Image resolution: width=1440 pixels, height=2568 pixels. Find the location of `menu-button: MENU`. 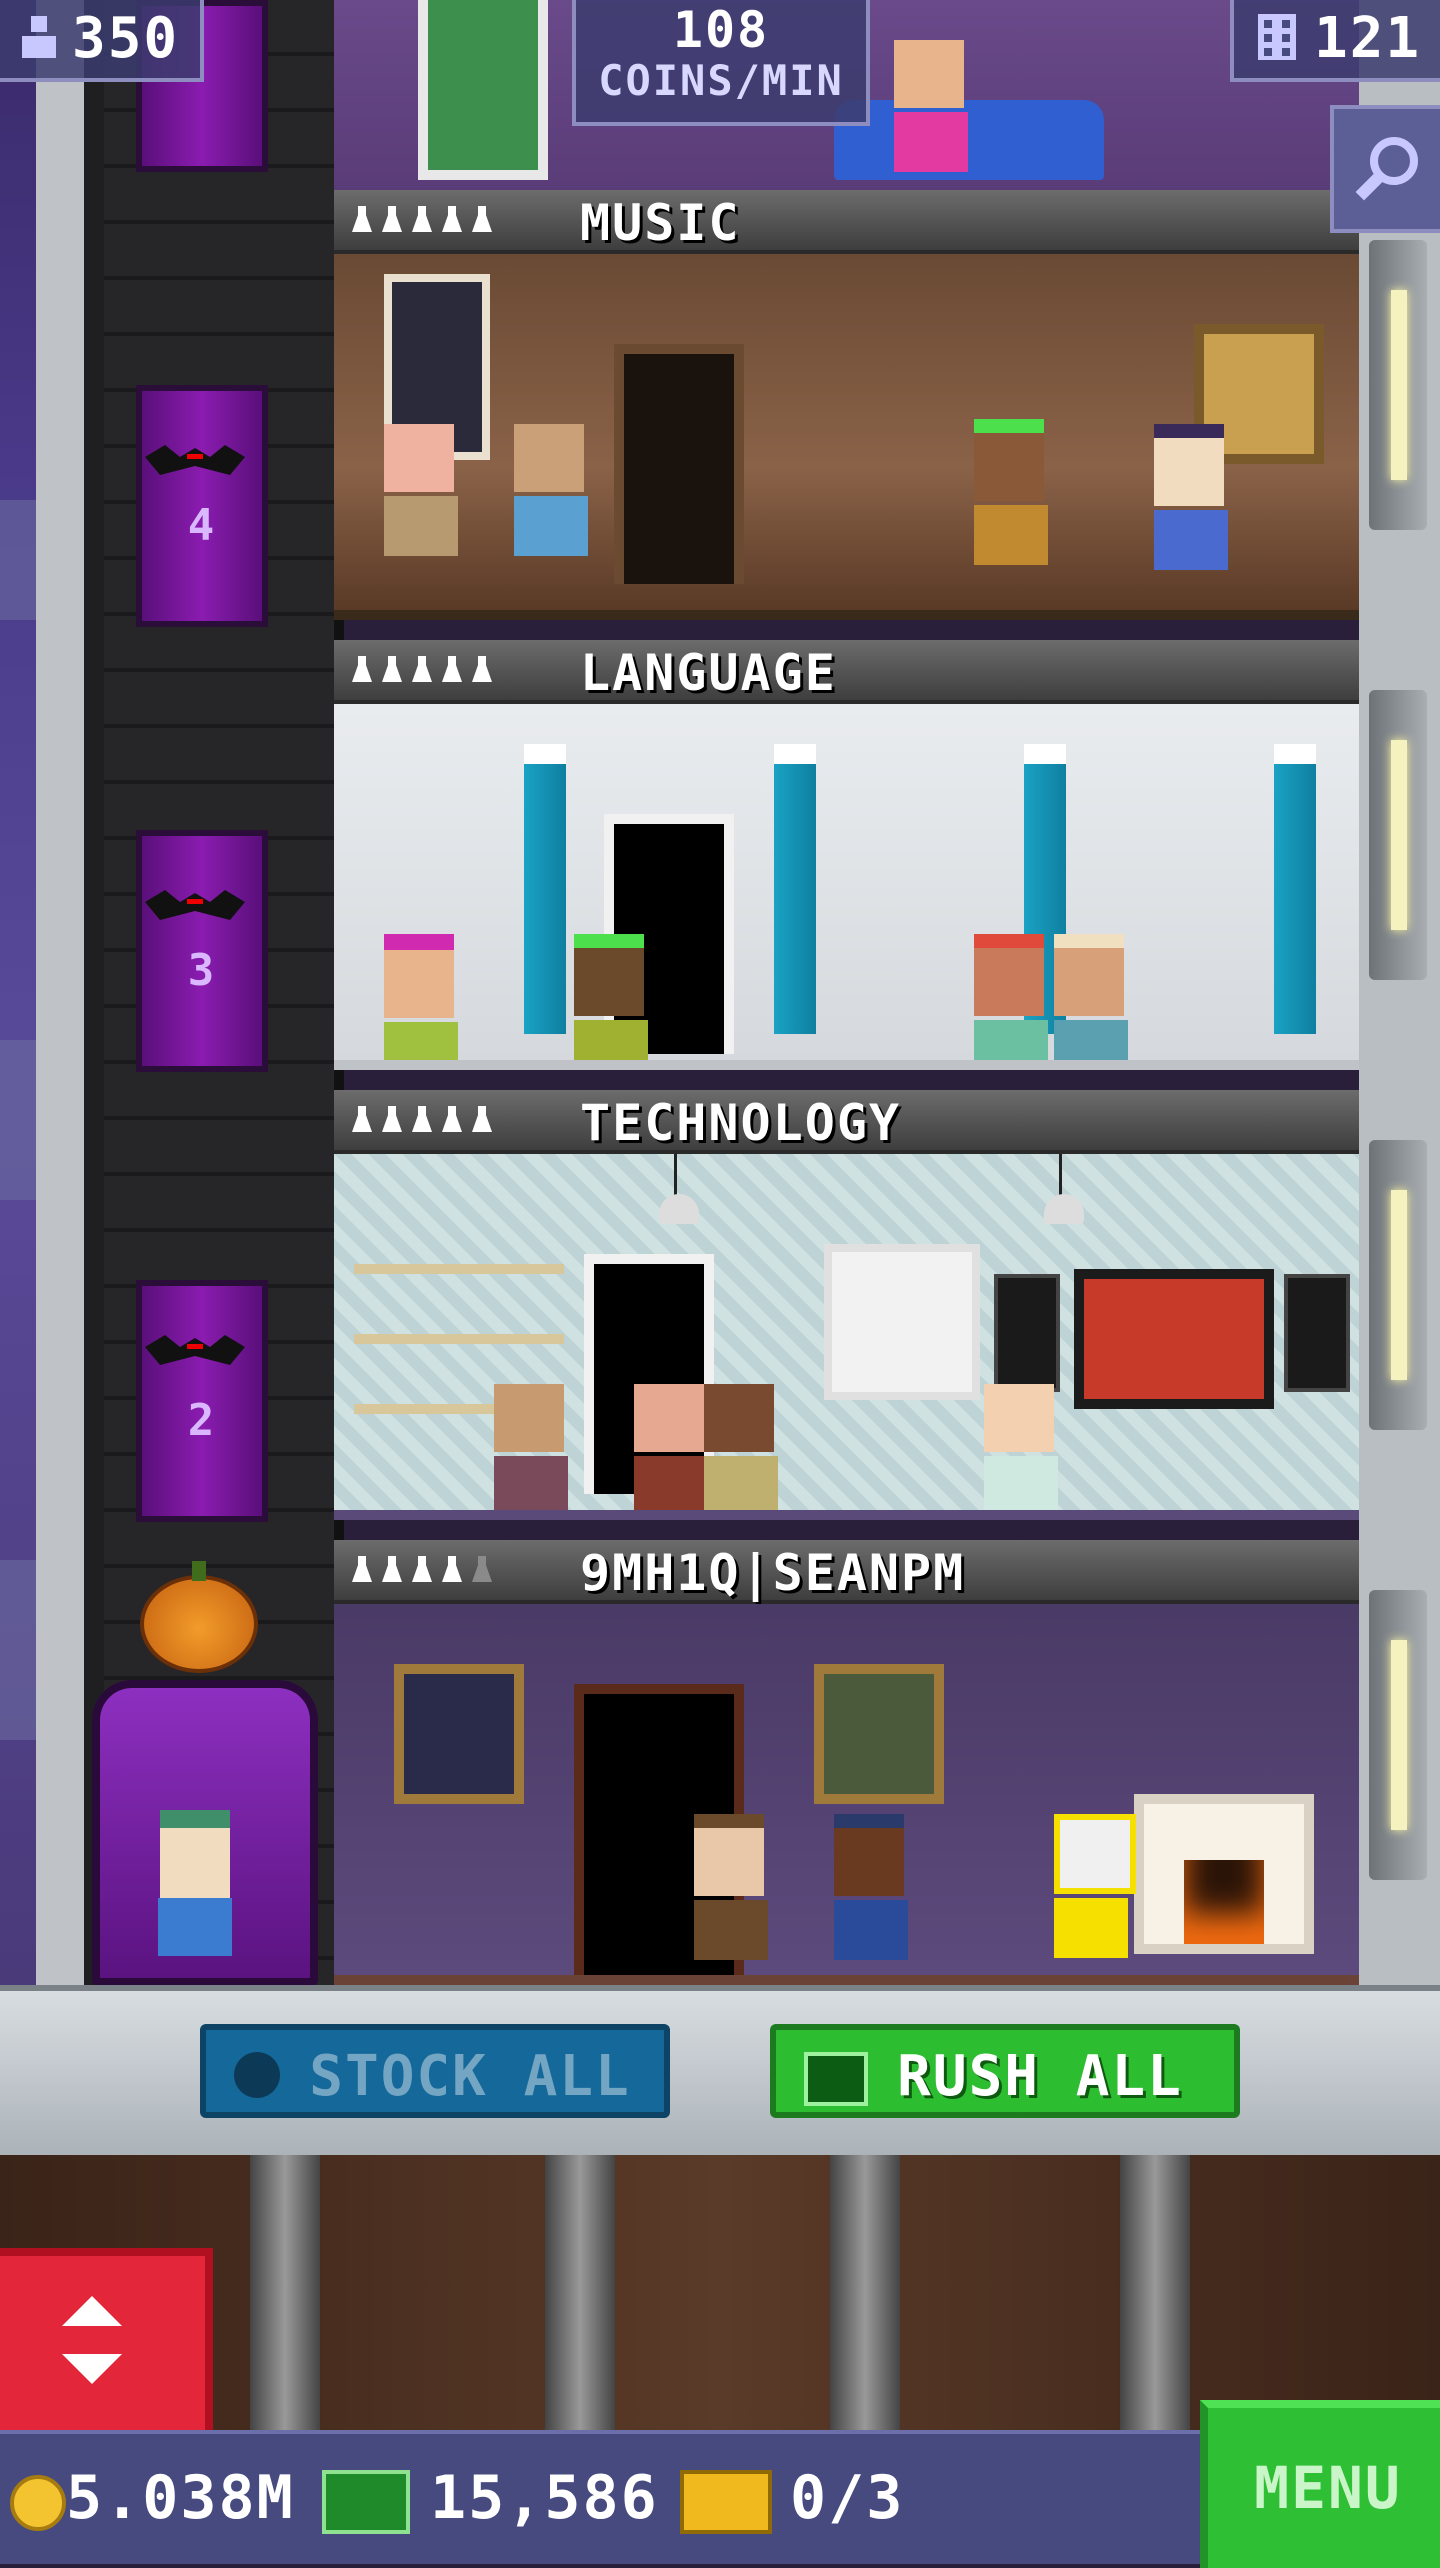

menu-button: MENU is located at coordinates (1320, 2484).